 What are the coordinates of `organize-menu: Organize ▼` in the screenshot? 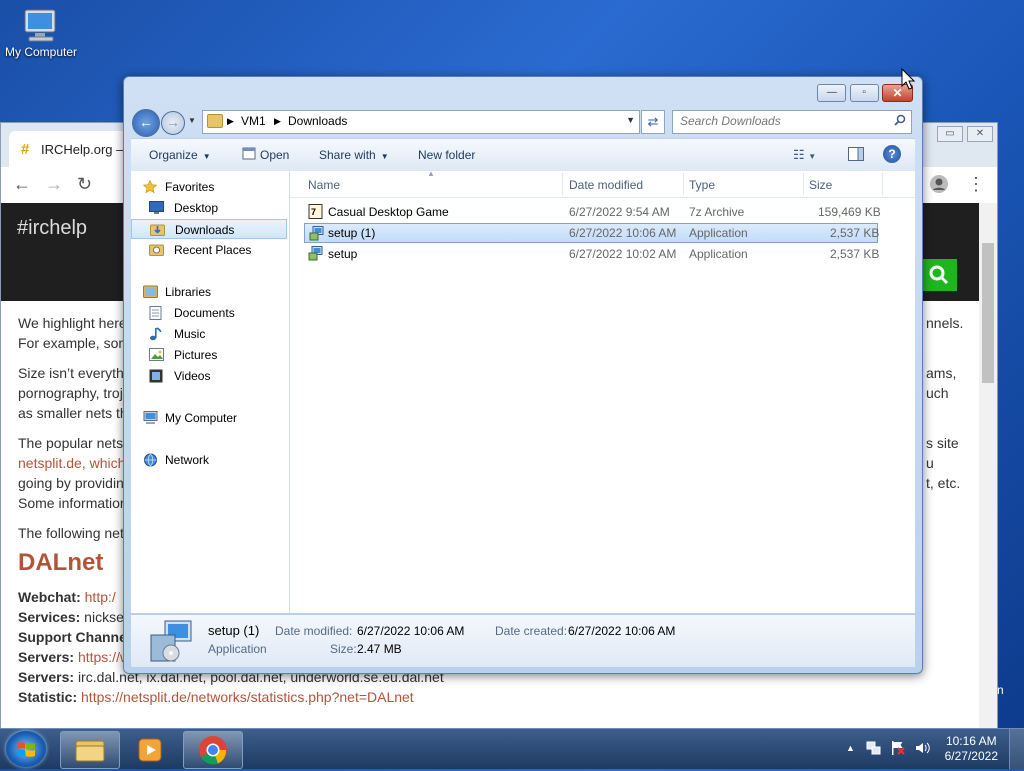 It's located at (180, 155).